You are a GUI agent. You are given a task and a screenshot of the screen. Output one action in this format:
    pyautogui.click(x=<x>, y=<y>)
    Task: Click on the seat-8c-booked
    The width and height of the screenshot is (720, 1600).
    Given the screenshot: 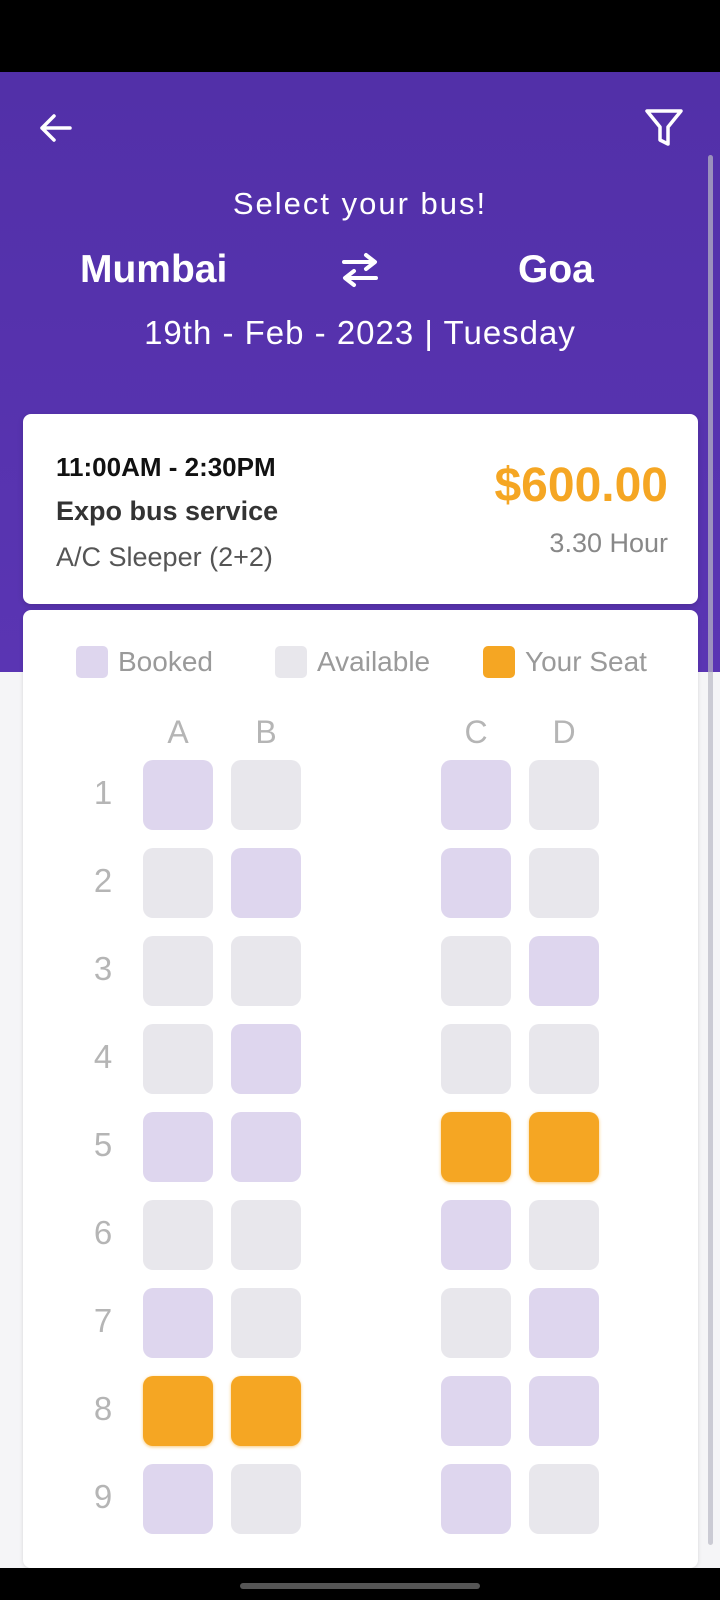 What is the action you would take?
    pyautogui.click(x=476, y=1411)
    